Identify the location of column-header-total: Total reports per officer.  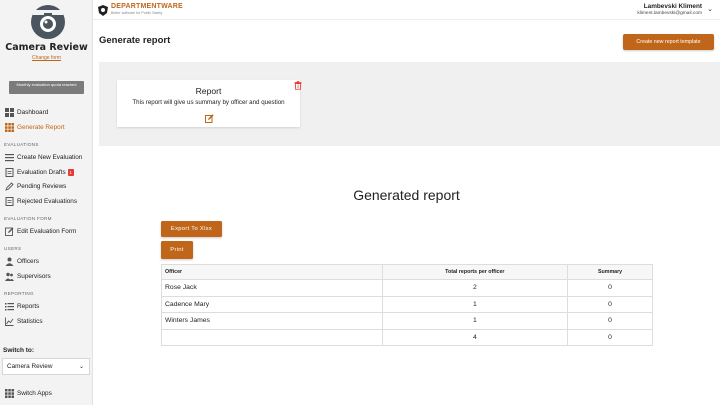
(475, 272).